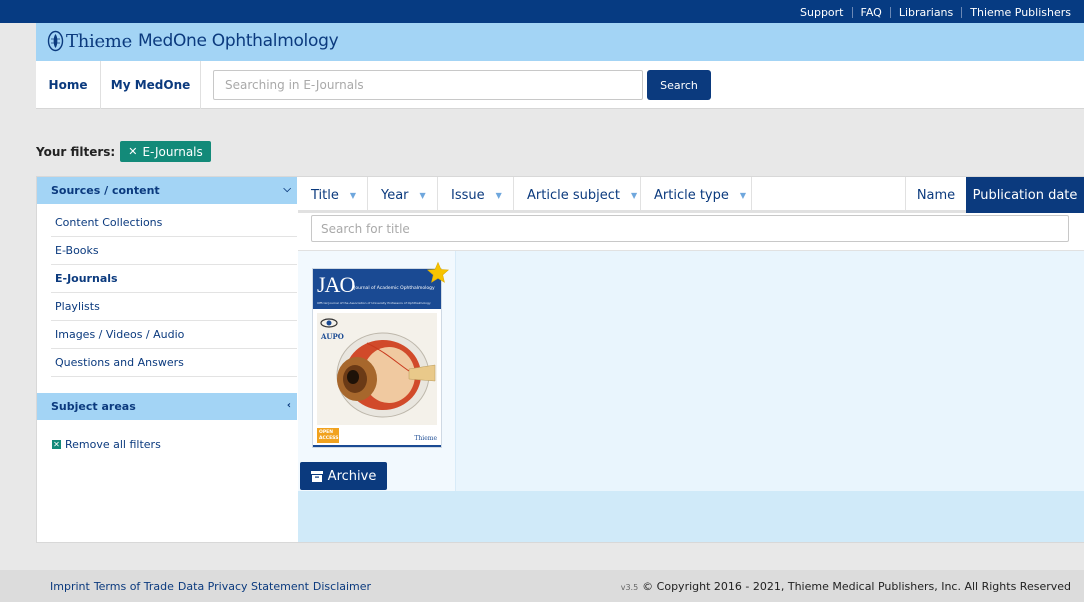  I want to click on cover-org: AUPO, so click(332, 336).